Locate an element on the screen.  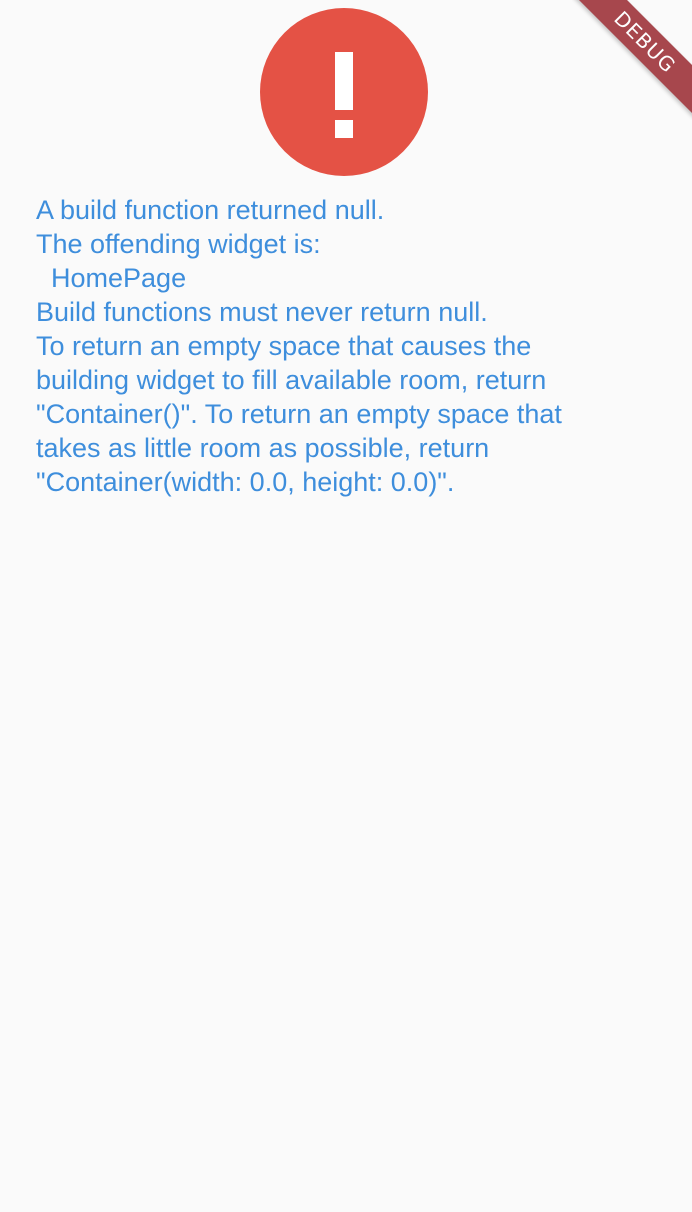
error-line-title: A build function returned null. is located at coordinates (210, 210).